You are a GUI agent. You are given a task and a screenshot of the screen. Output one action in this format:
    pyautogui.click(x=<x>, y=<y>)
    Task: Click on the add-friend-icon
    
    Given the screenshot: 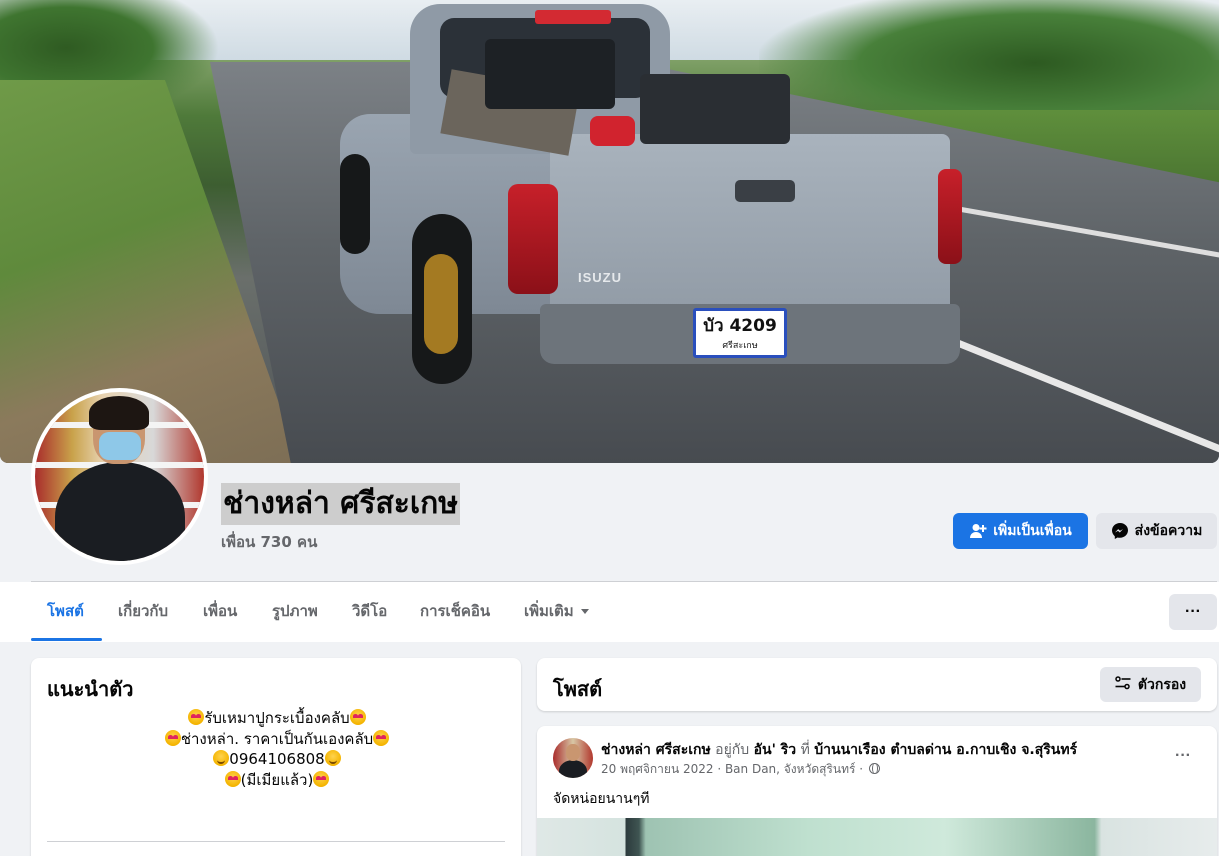 What is the action you would take?
    pyautogui.click(x=978, y=531)
    